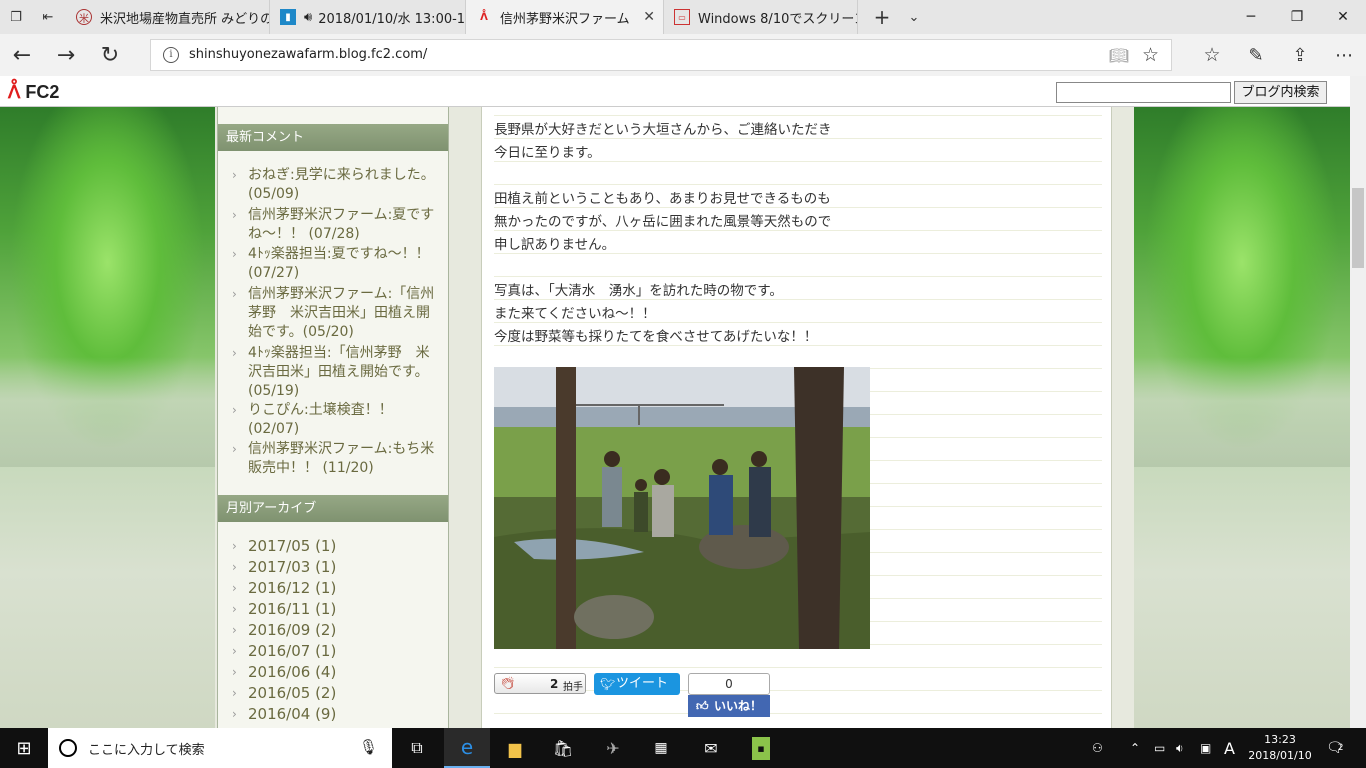 Image resolution: width=1366 pixels, height=768 pixels. I want to click on forest-background-left, so click(107, 417).